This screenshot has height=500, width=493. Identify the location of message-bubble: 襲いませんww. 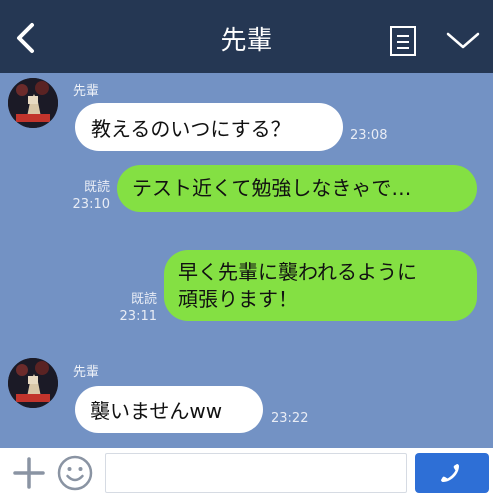
(169, 409).